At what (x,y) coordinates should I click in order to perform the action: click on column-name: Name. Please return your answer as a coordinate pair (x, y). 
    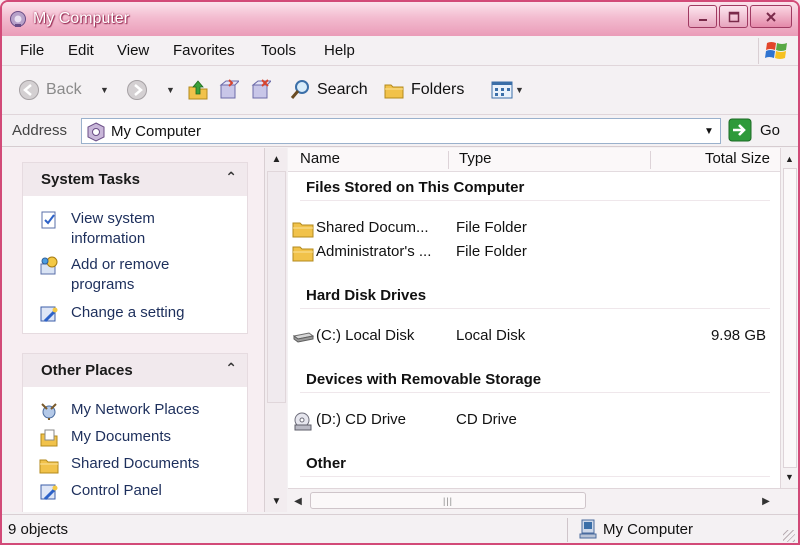
    Looking at the image, I should click on (320, 158).